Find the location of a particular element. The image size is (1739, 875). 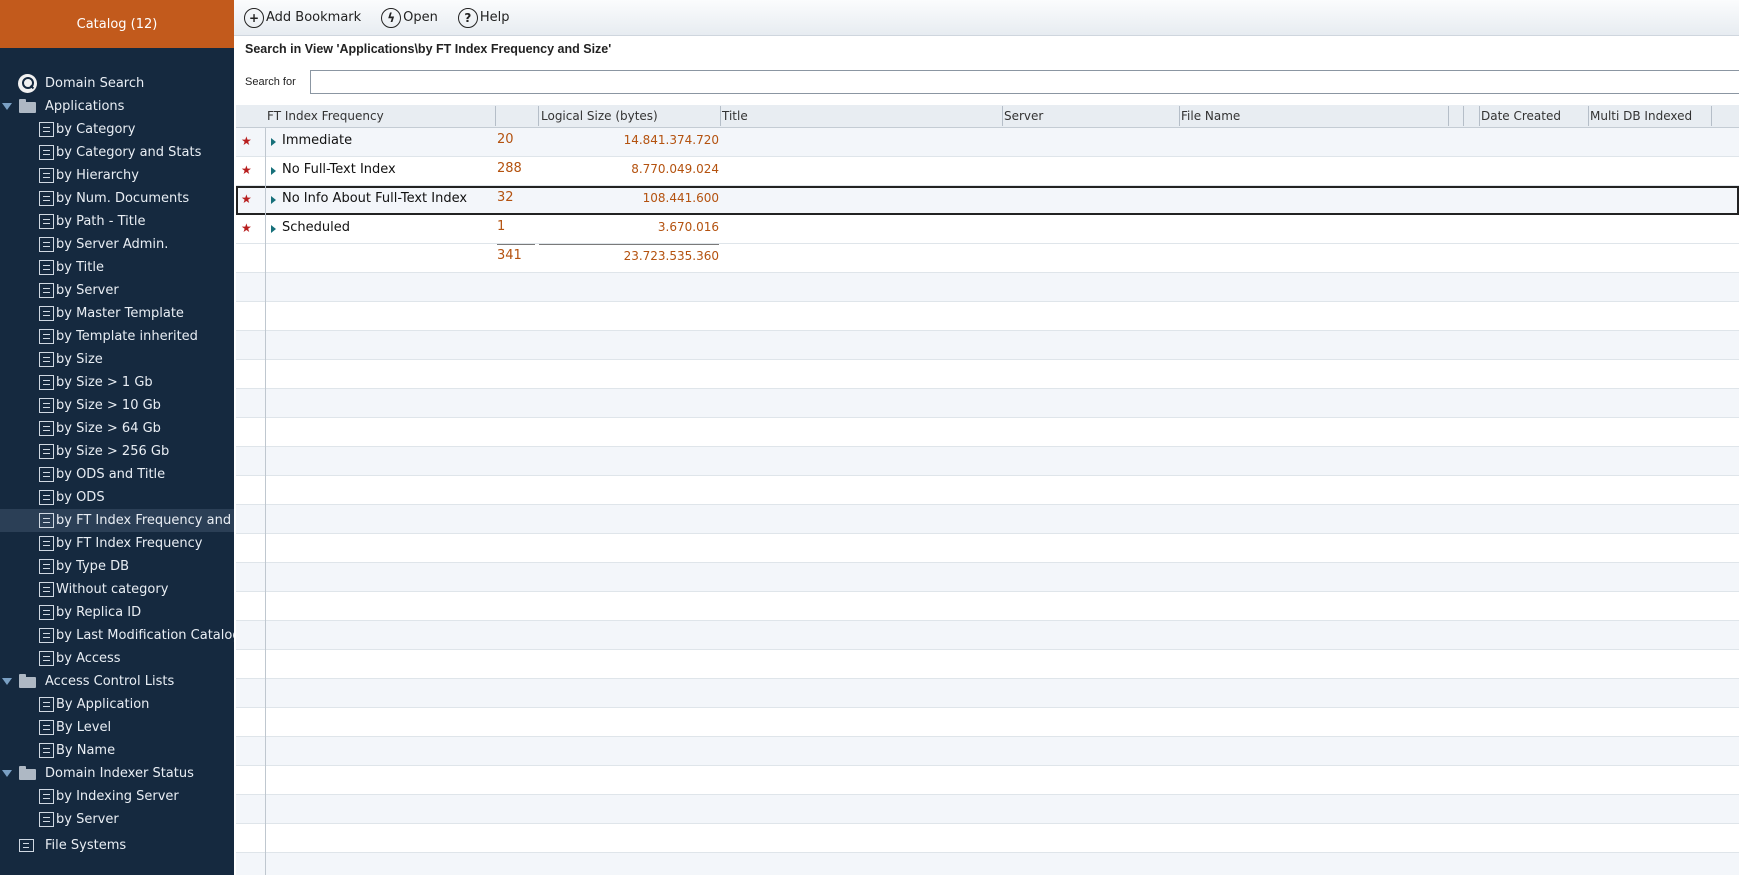

sidebar-item: by Title is located at coordinates (117, 267).